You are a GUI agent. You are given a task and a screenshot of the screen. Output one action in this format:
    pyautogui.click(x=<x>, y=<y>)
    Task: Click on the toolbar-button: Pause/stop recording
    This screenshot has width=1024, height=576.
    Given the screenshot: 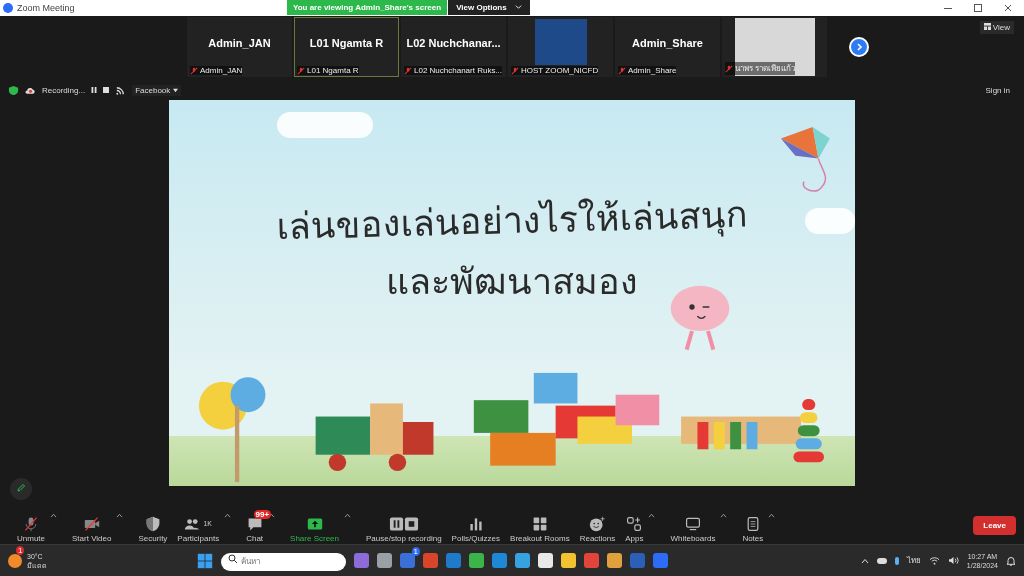 What is the action you would take?
    pyautogui.click(x=404, y=525)
    